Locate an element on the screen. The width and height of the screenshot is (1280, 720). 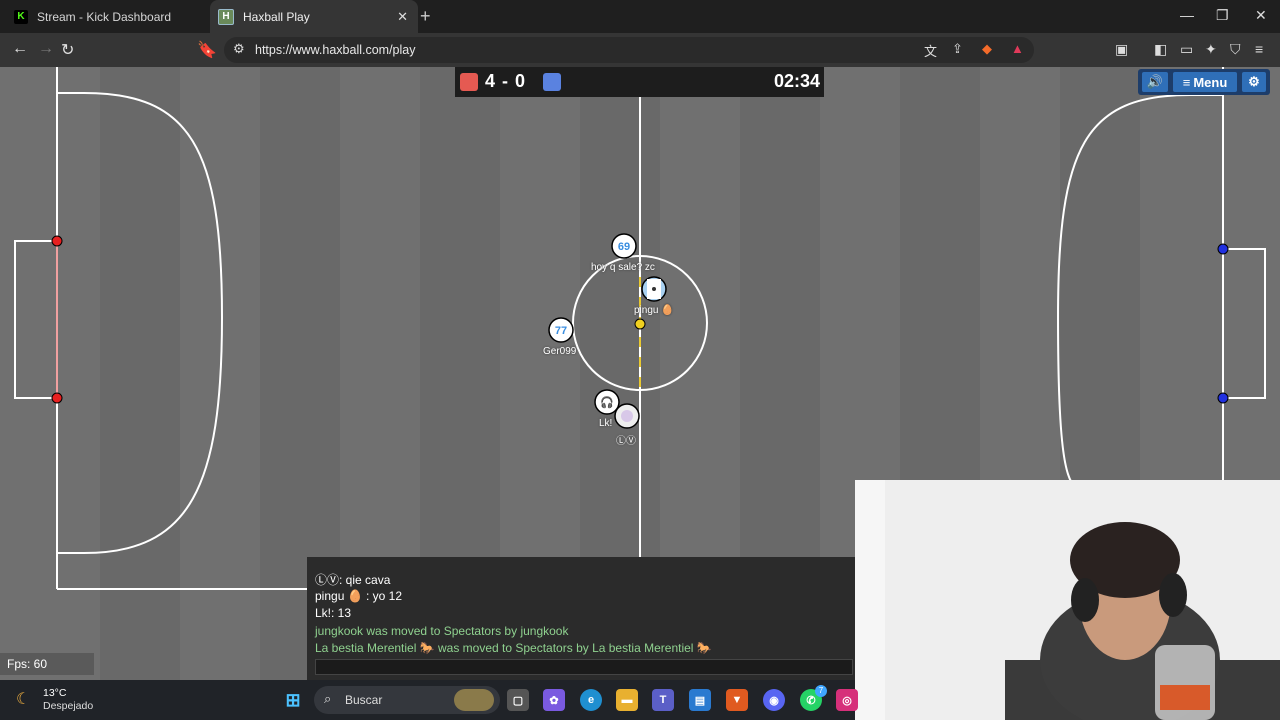
scoreboard: 4 - 0 02:34 is located at coordinates (639, 82).